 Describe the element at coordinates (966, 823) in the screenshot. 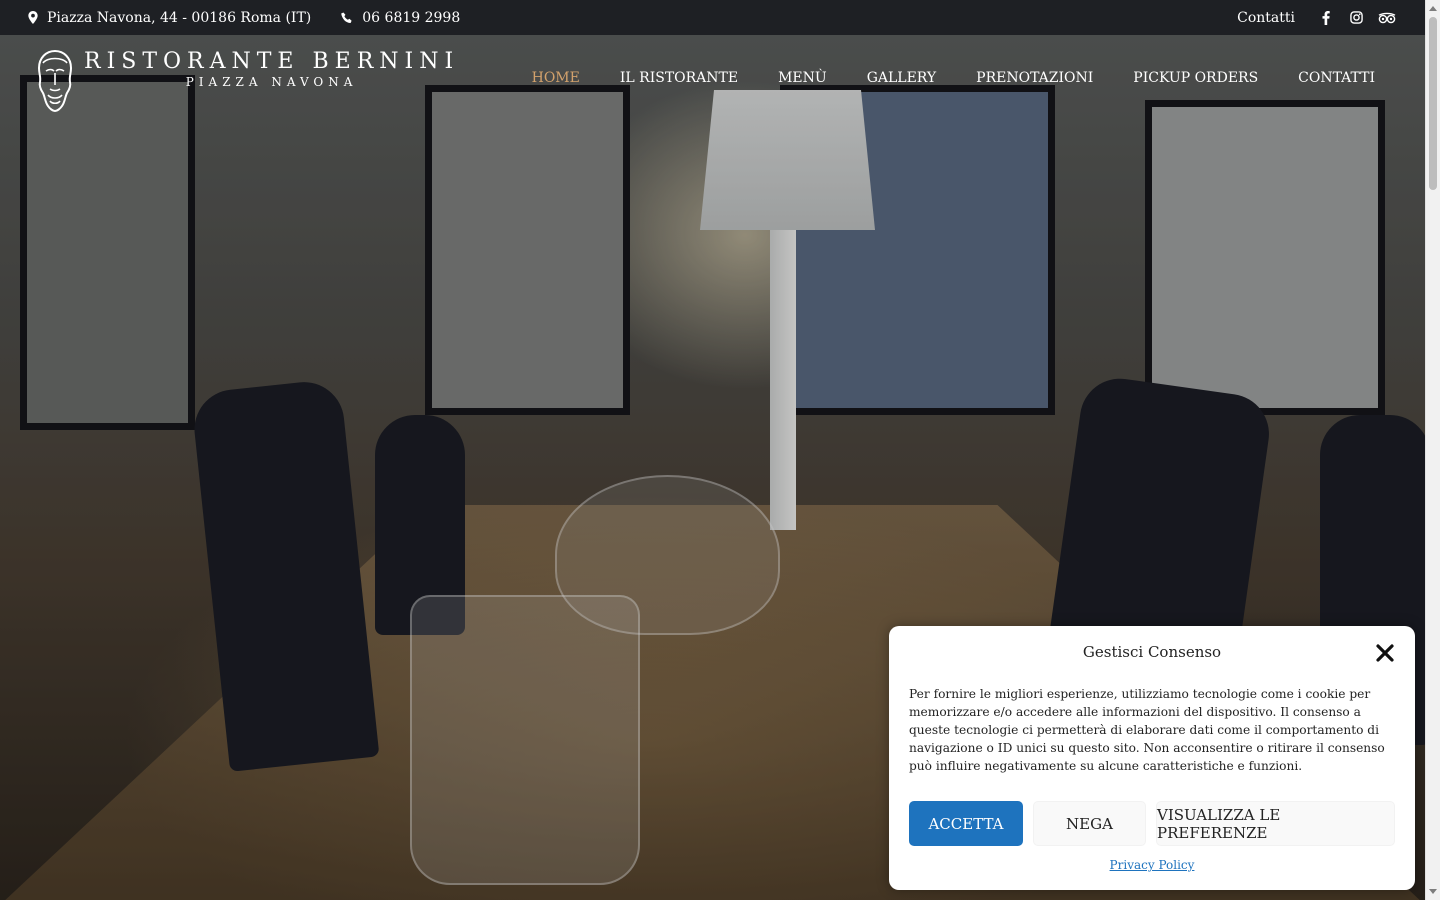

I see `accept-button: ACCETTA` at that location.